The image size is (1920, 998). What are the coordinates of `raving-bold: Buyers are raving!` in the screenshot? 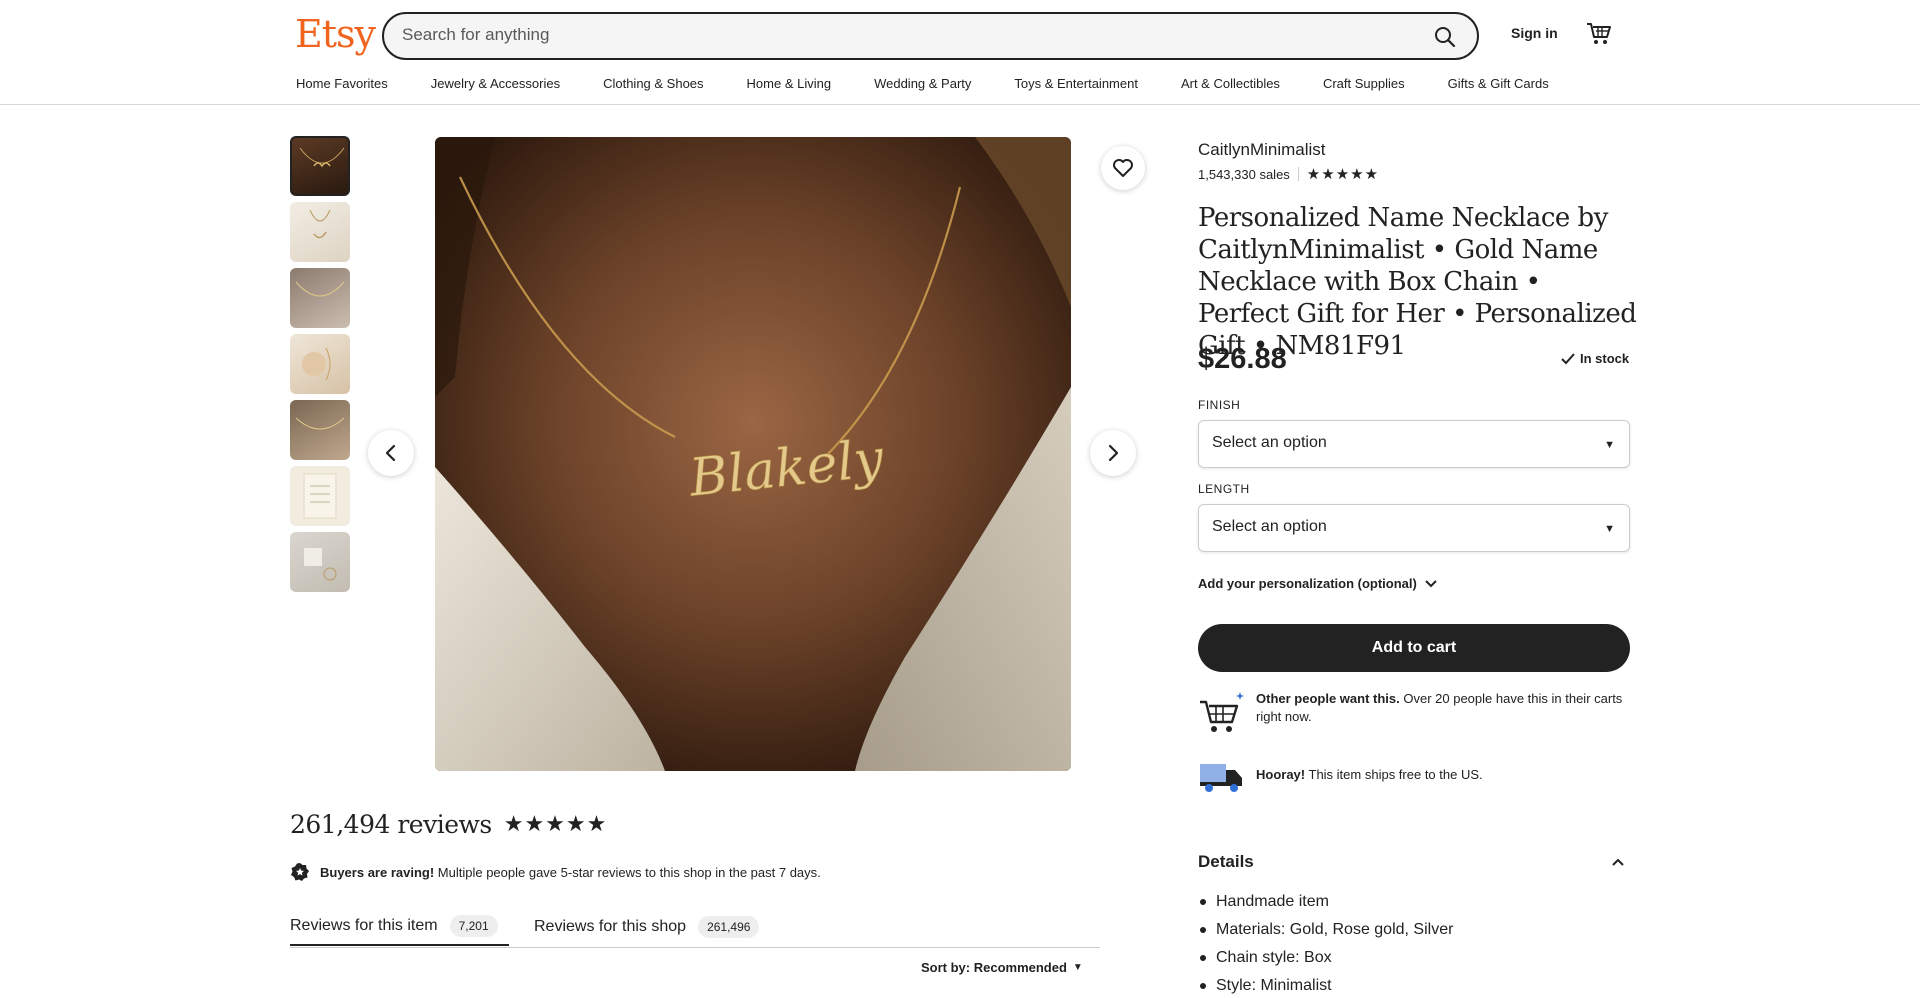 It's located at (377, 872).